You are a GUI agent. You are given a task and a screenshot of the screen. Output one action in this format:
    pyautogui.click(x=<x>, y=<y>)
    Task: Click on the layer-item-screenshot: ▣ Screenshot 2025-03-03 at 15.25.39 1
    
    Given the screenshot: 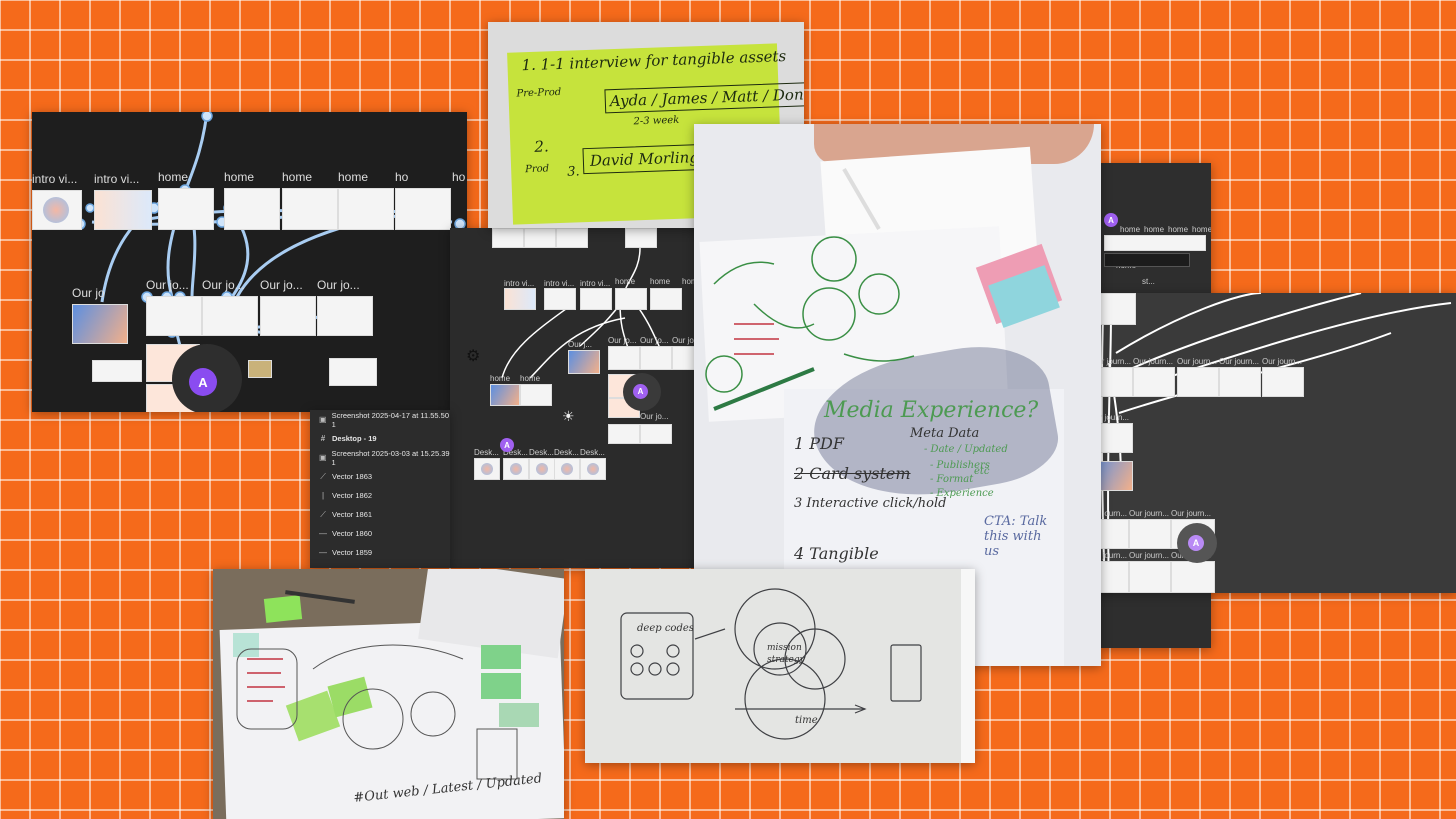 What is the action you would take?
    pyautogui.click(x=380, y=457)
    